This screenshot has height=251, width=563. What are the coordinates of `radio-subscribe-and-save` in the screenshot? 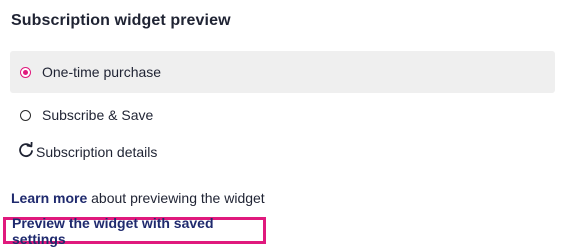 It's located at (25, 115).